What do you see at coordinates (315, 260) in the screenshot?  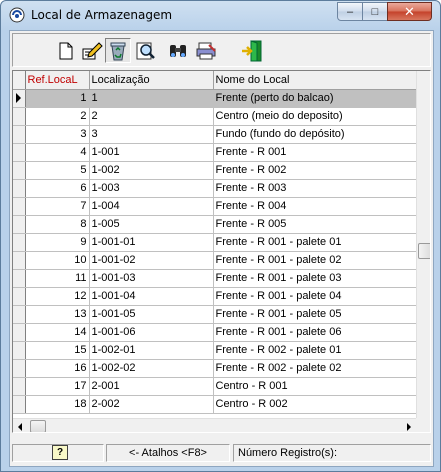 I see `cell-nome: Frente - R 001 - palete 02` at bounding box center [315, 260].